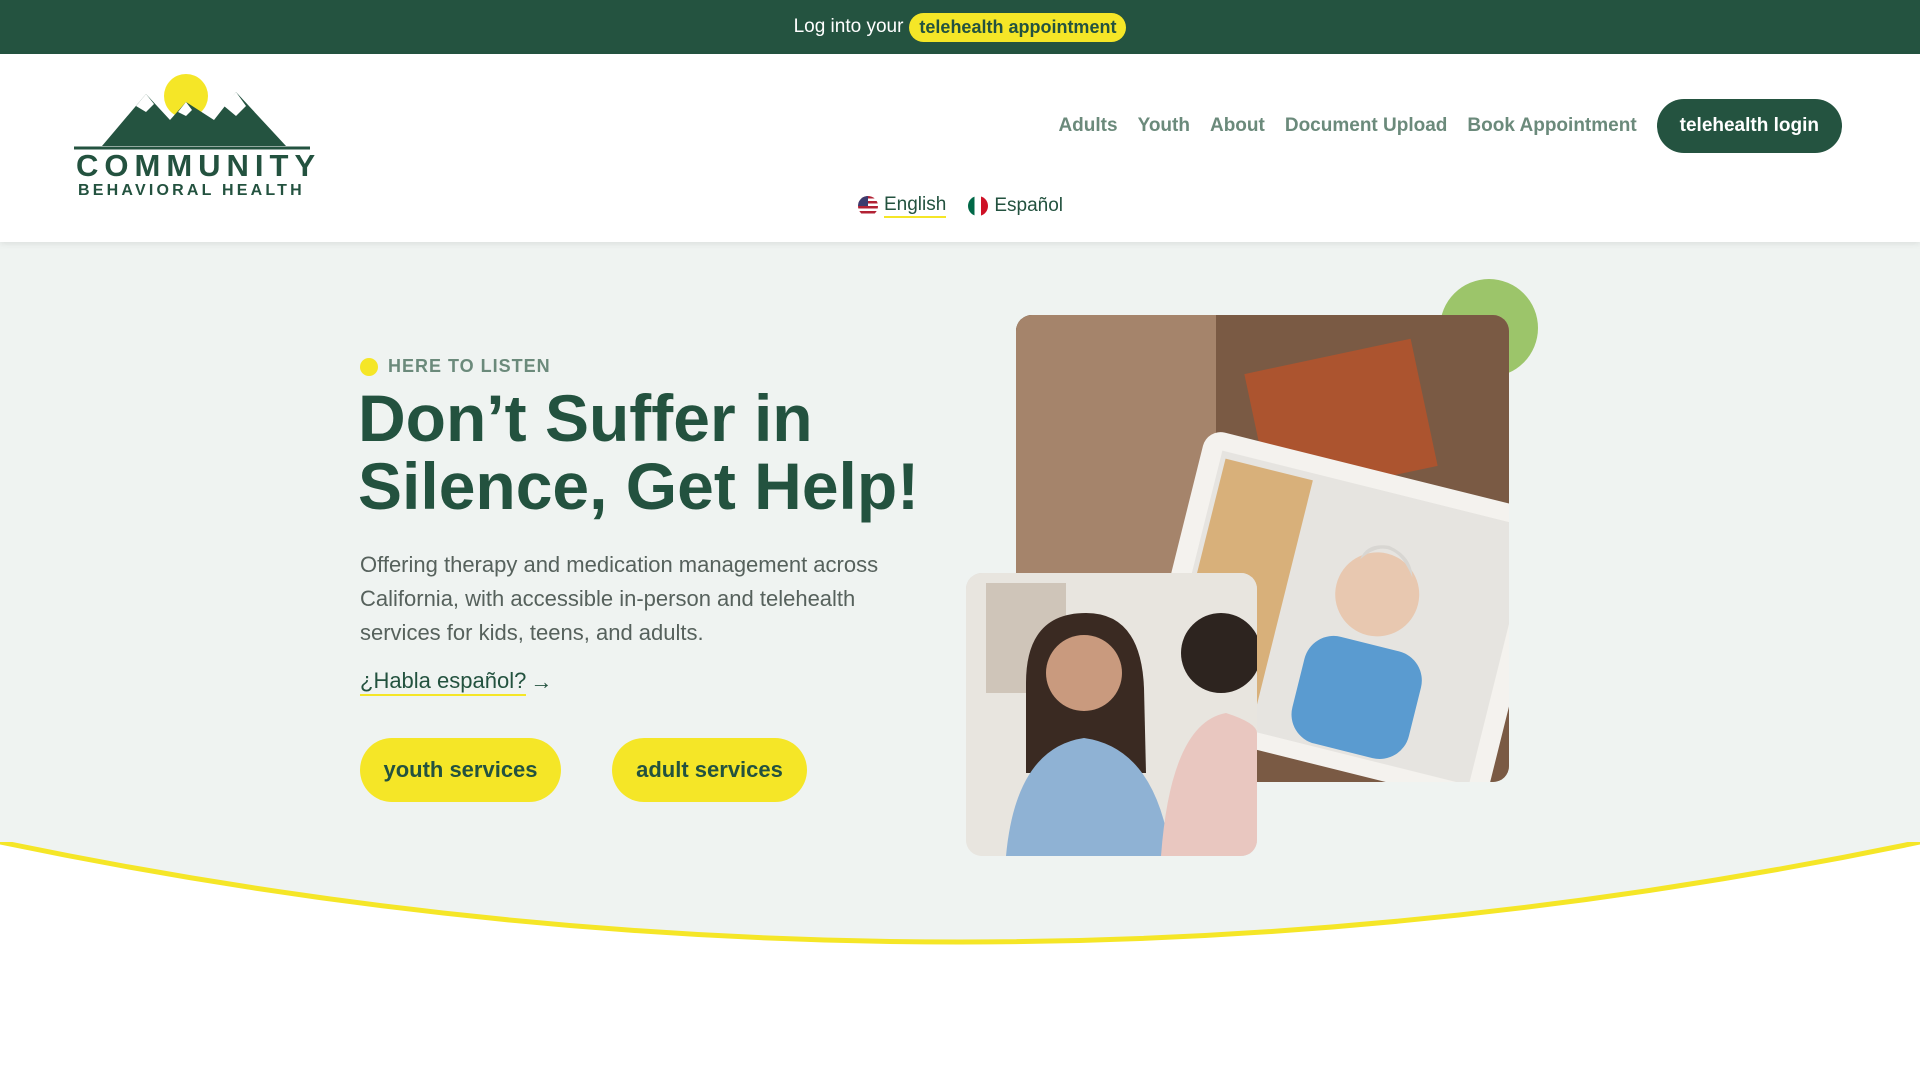  Describe the element at coordinates (848, 26) in the screenshot. I see `announcement-text: Log into your` at that location.